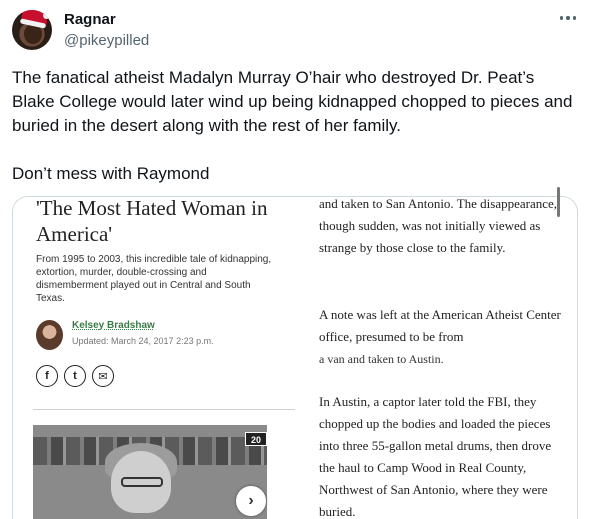 The width and height of the screenshot is (590, 519). I want to click on twitter-icon: t, so click(75, 376).